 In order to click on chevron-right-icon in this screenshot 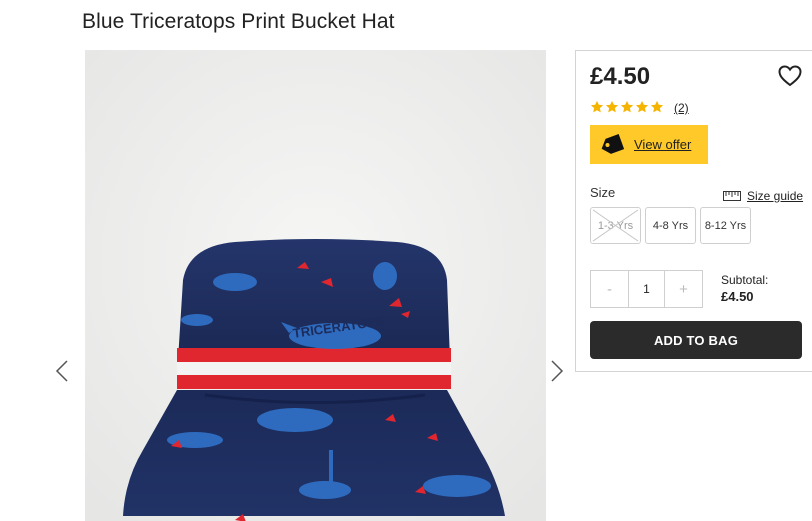, I will do `click(557, 371)`.